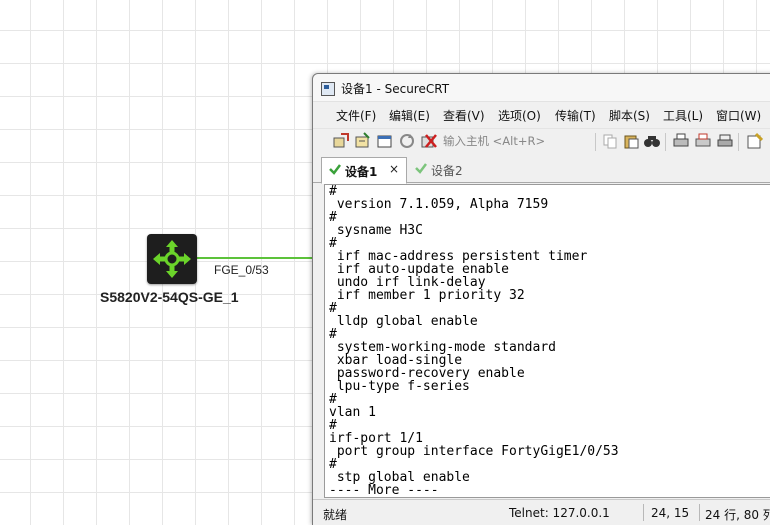 This screenshot has height=525, width=770. I want to click on quick-connect-input: 输入主机 <Alt+R>, so click(518, 141).